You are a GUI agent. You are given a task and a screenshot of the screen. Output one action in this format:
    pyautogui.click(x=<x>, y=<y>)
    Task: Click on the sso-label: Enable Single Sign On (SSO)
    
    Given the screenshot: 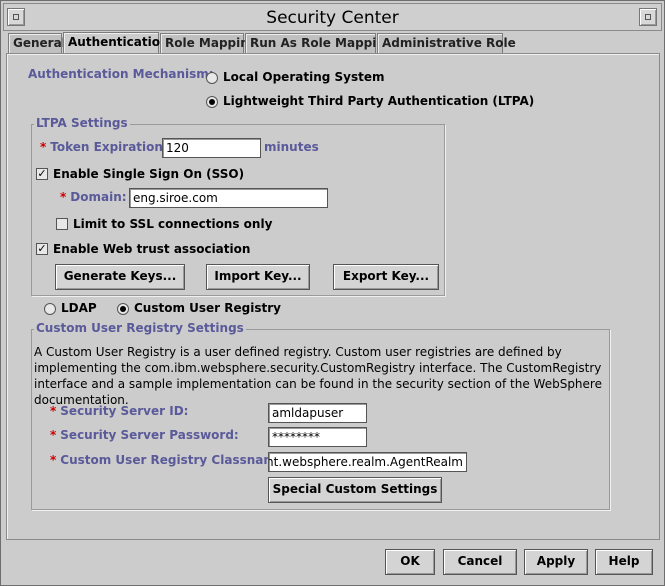 What is the action you would take?
    pyautogui.click(x=148, y=174)
    